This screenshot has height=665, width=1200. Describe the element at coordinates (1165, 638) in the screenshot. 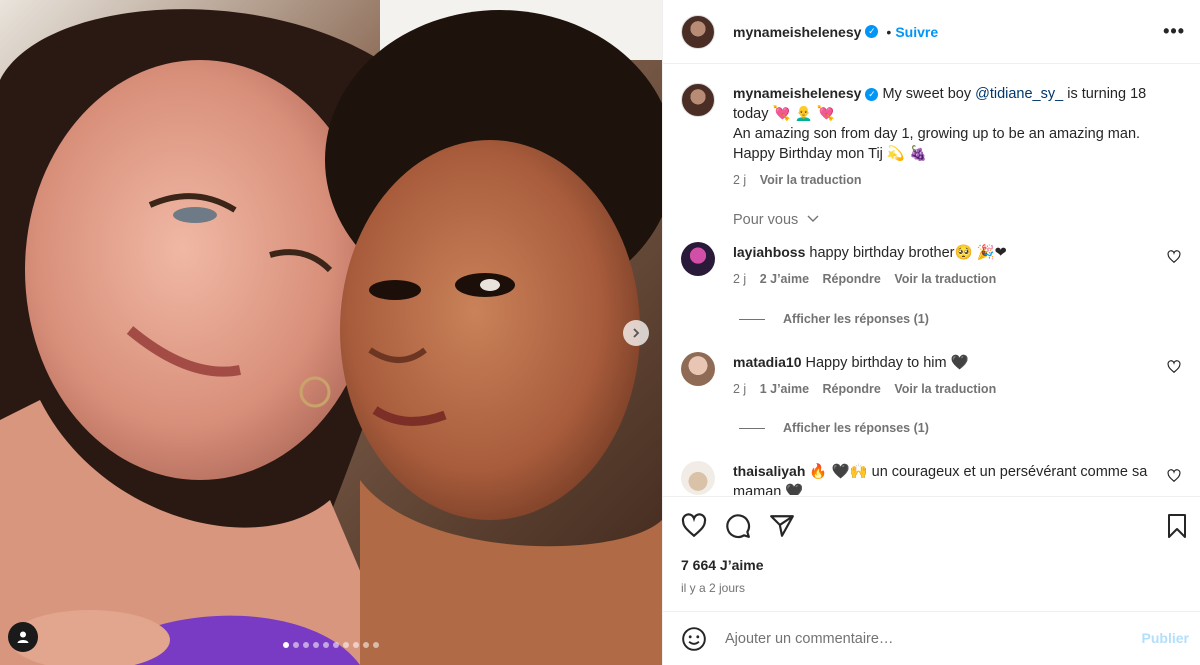

I see `publish-button: Publier` at that location.